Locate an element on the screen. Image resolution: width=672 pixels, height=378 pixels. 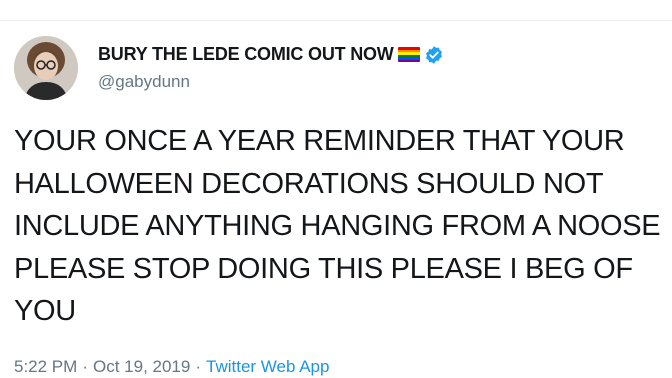
rainbow-flag-icon is located at coordinates (408, 54).